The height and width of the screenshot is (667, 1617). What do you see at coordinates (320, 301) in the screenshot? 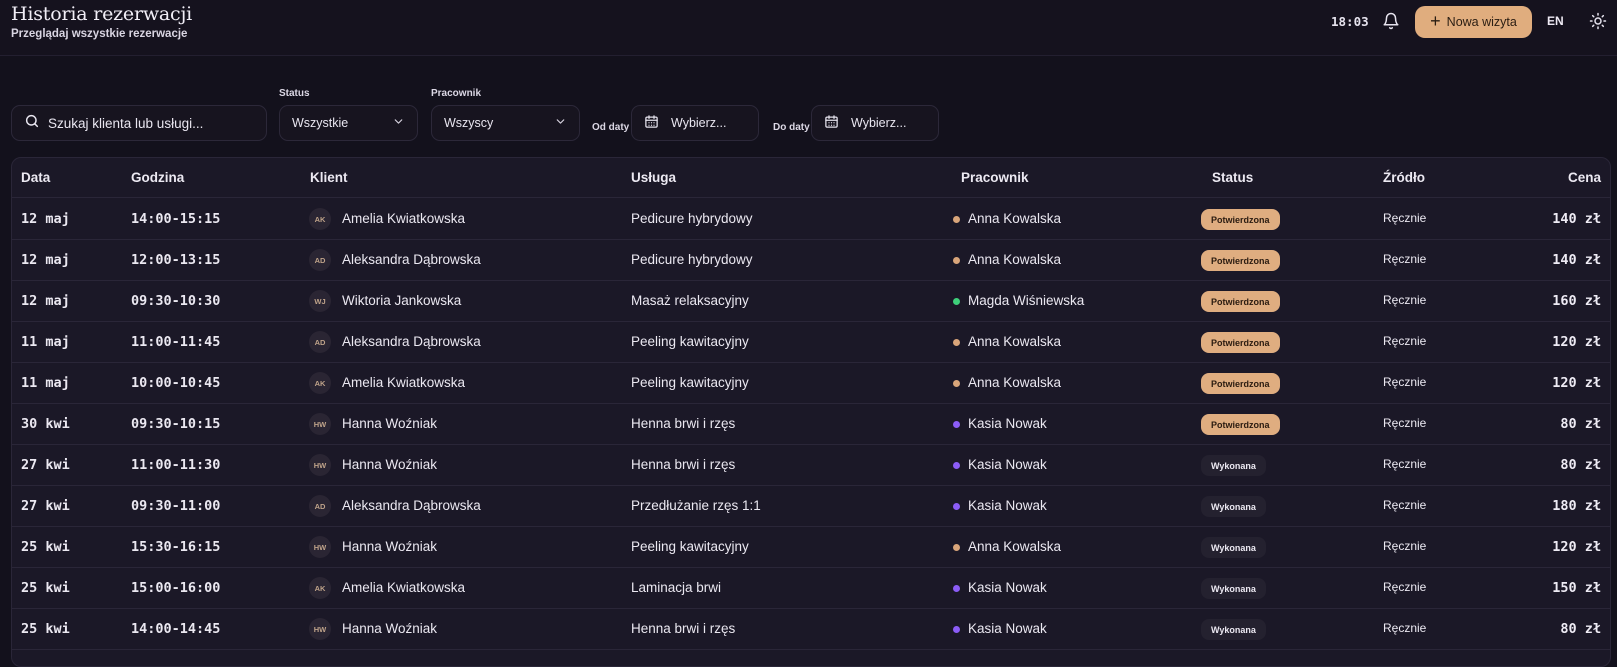
I see `avatar: WJ` at bounding box center [320, 301].